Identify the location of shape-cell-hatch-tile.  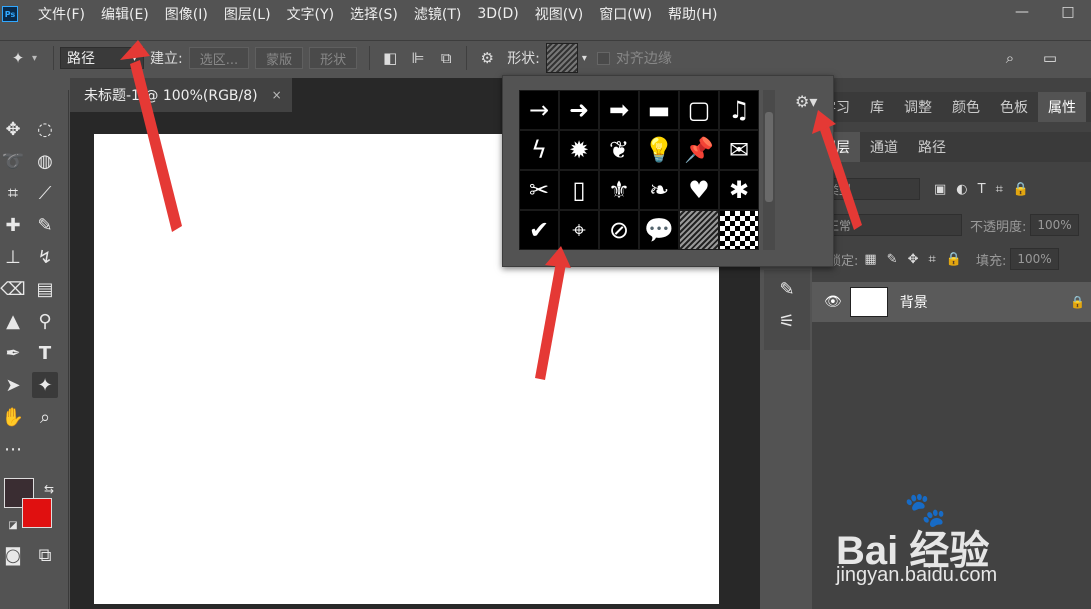
(699, 230).